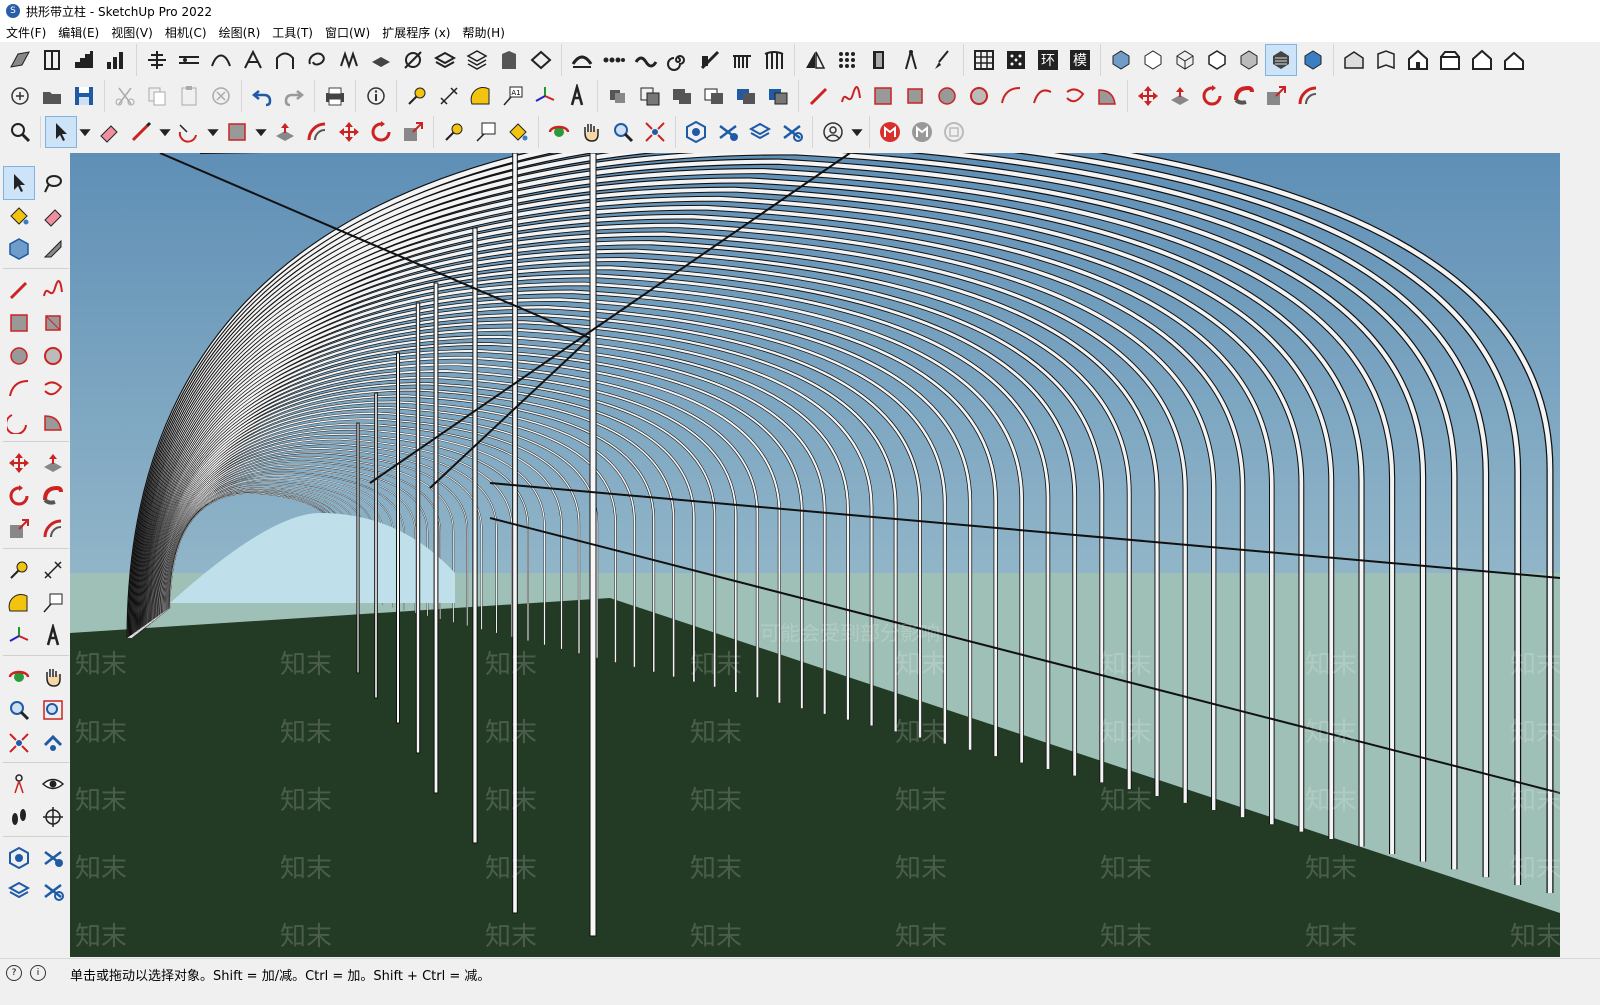 Image resolution: width=1600 pixels, height=1005 pixels. I want to click on comb-icon, so click(742, 60).